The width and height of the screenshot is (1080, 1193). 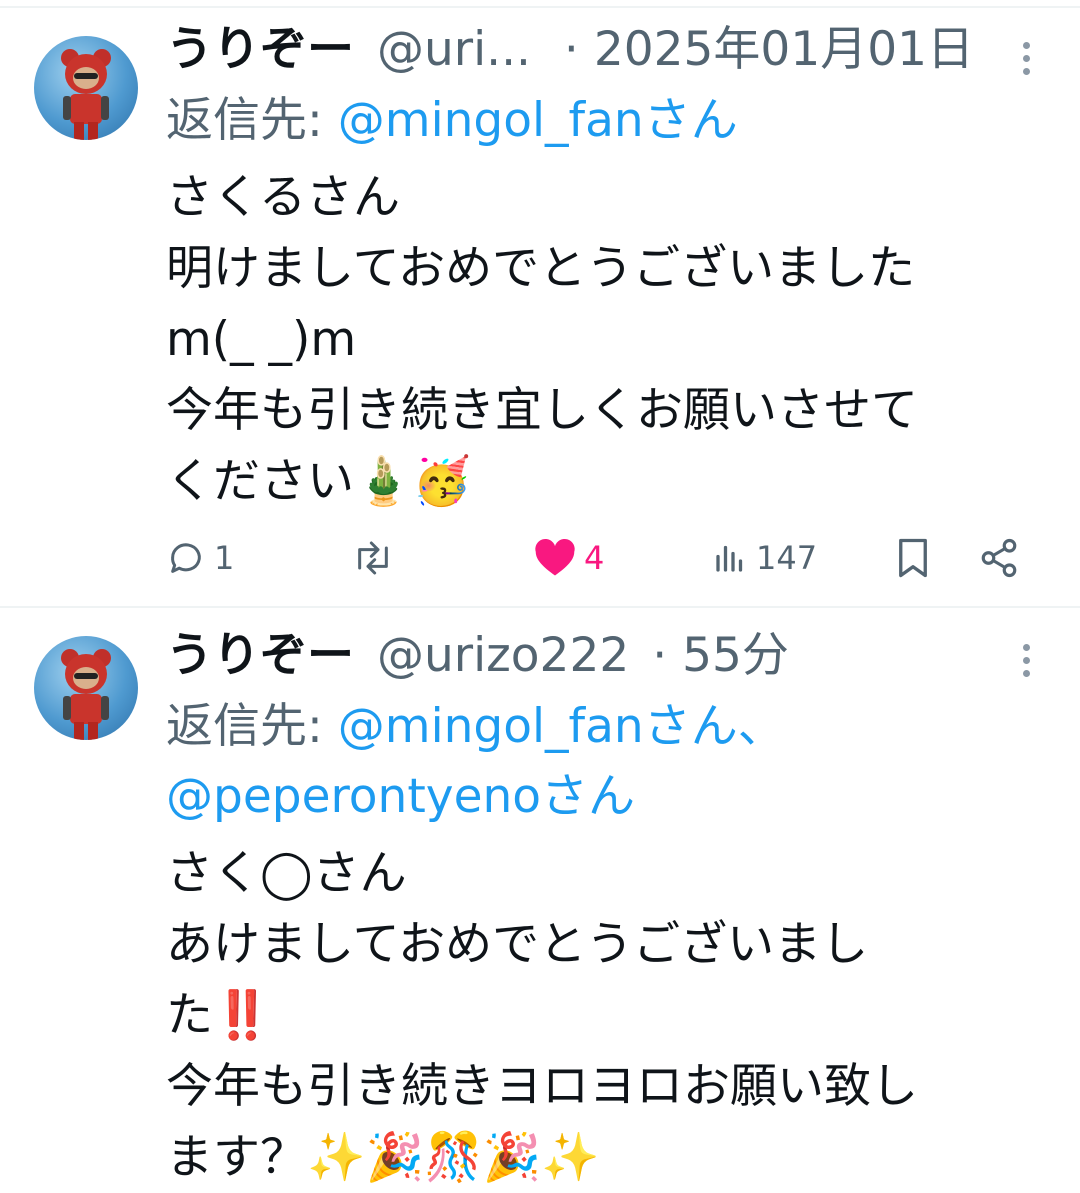 What do you see at coordinates (787, 558) in the screenshot?
I see `views-count: 147` at bounding box center [787, 558].